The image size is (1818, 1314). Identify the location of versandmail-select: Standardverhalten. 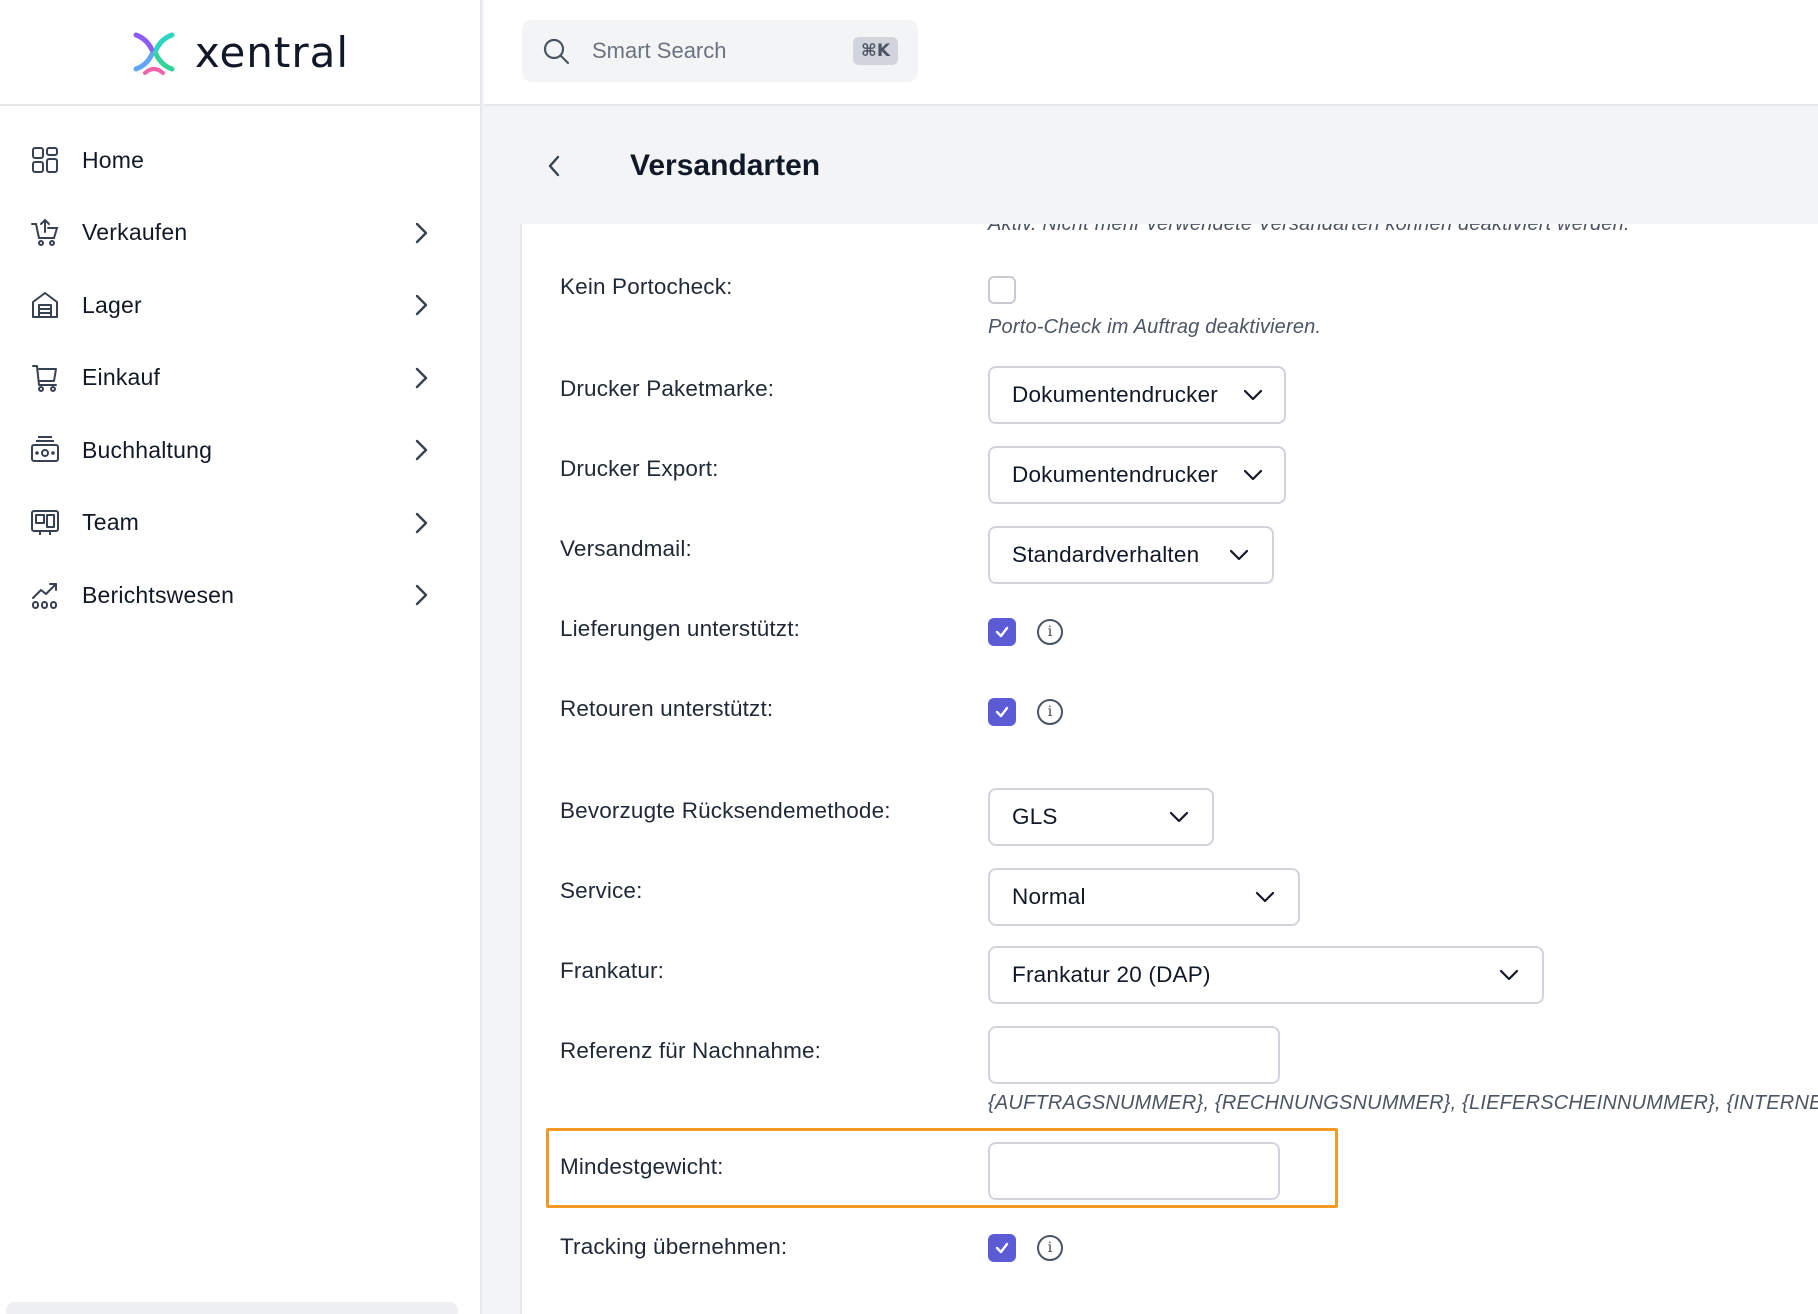
(1131, 555).